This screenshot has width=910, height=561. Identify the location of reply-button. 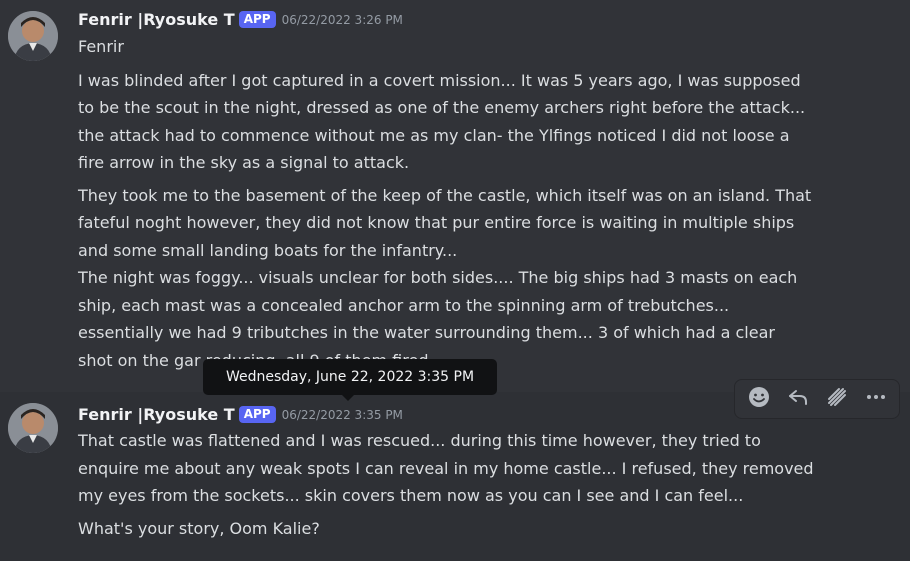
(798, 399).